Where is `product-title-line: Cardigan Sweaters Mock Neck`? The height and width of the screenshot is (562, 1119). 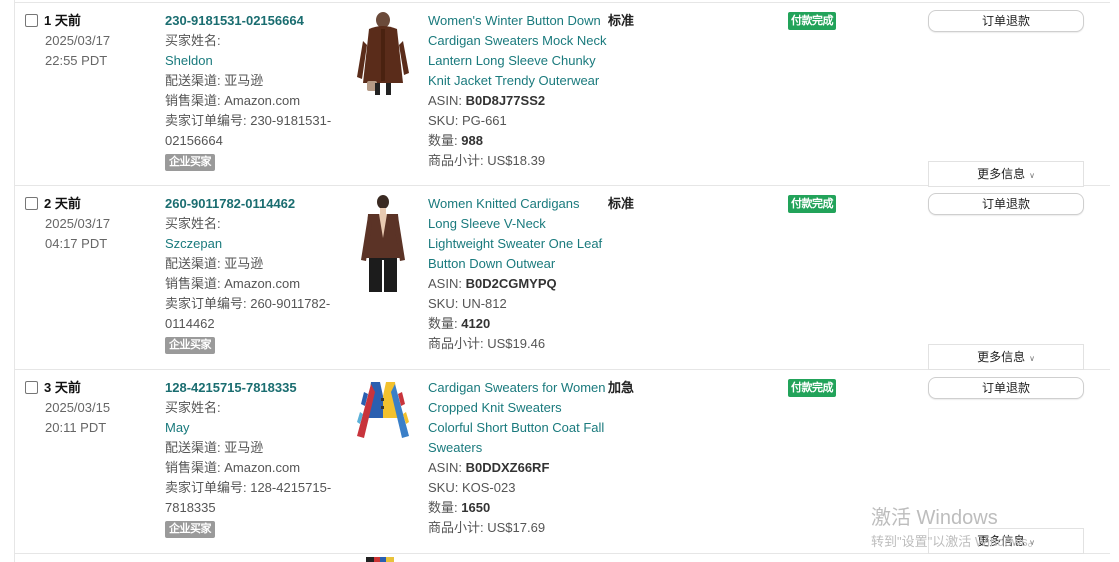 product-title-line: Cardigan Sweaters Mock Neck is located at coordinates (517, 40).